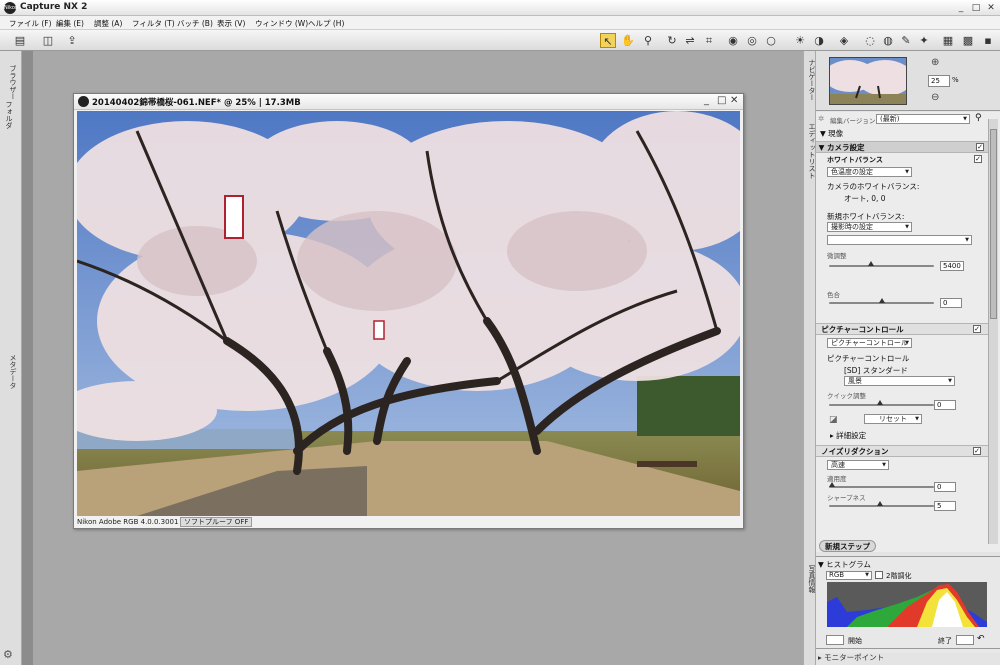 This screenshot has width=1000, height=665. Describe the element at coordinates (951, 303) in the screenshot. I see `tint-field: 0` at that location.